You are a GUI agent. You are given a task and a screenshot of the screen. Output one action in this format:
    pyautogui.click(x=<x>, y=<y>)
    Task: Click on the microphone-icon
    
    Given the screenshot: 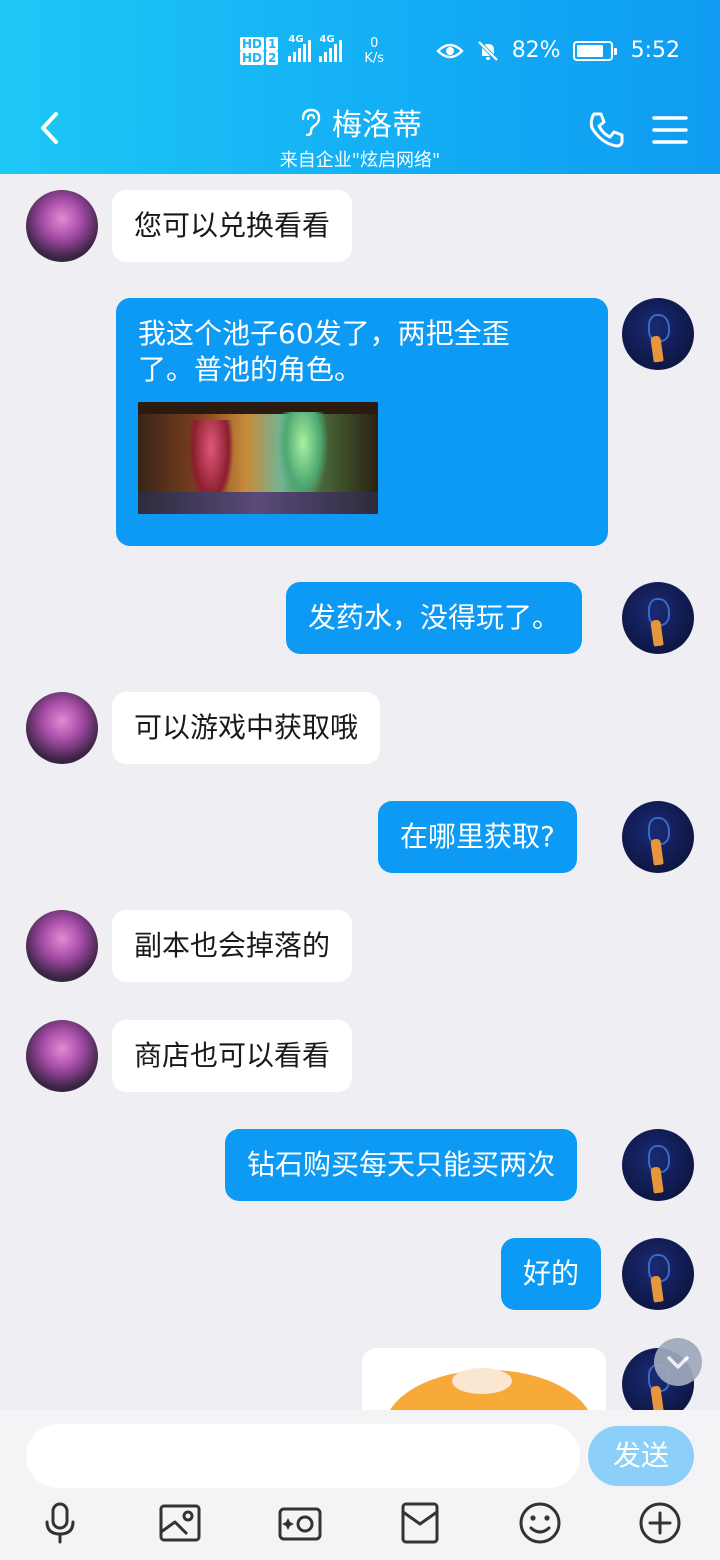 What is the action you would take?
    pyautogui.click(x=60, y=1523)
    